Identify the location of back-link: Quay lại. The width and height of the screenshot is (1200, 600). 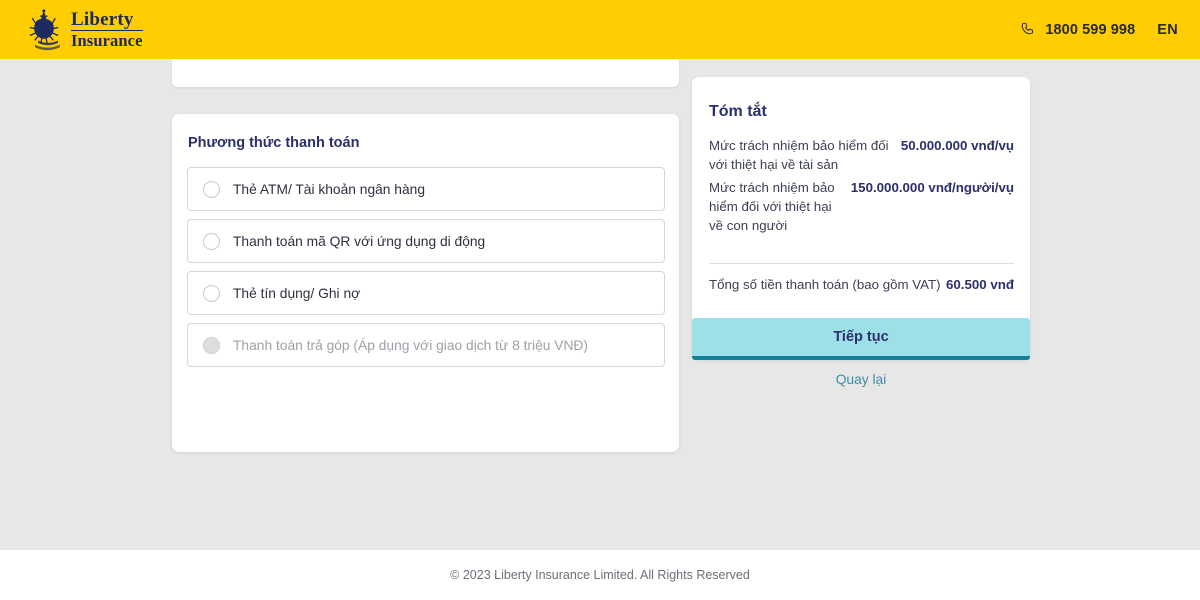
(861, 379).